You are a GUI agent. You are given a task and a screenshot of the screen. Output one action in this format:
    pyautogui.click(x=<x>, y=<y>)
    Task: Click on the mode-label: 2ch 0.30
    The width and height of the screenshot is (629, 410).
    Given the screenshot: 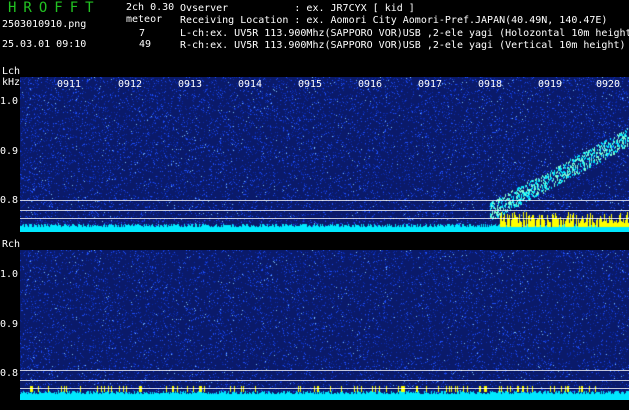 What is the action you would take?
    pyautogui.click(x=150, y=7)
    